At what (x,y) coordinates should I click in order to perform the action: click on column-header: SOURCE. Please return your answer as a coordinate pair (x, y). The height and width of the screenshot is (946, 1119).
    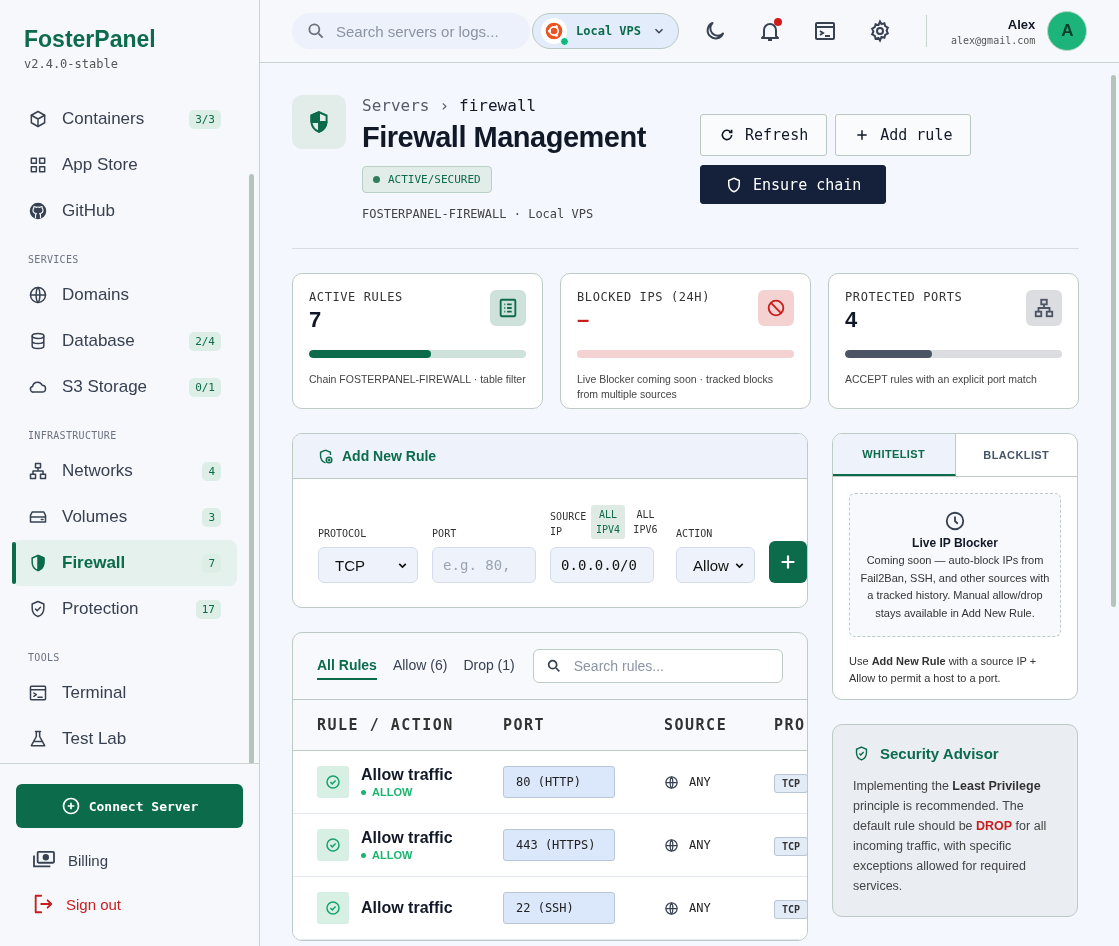
    Looking at the image, I should click on (696, 725).